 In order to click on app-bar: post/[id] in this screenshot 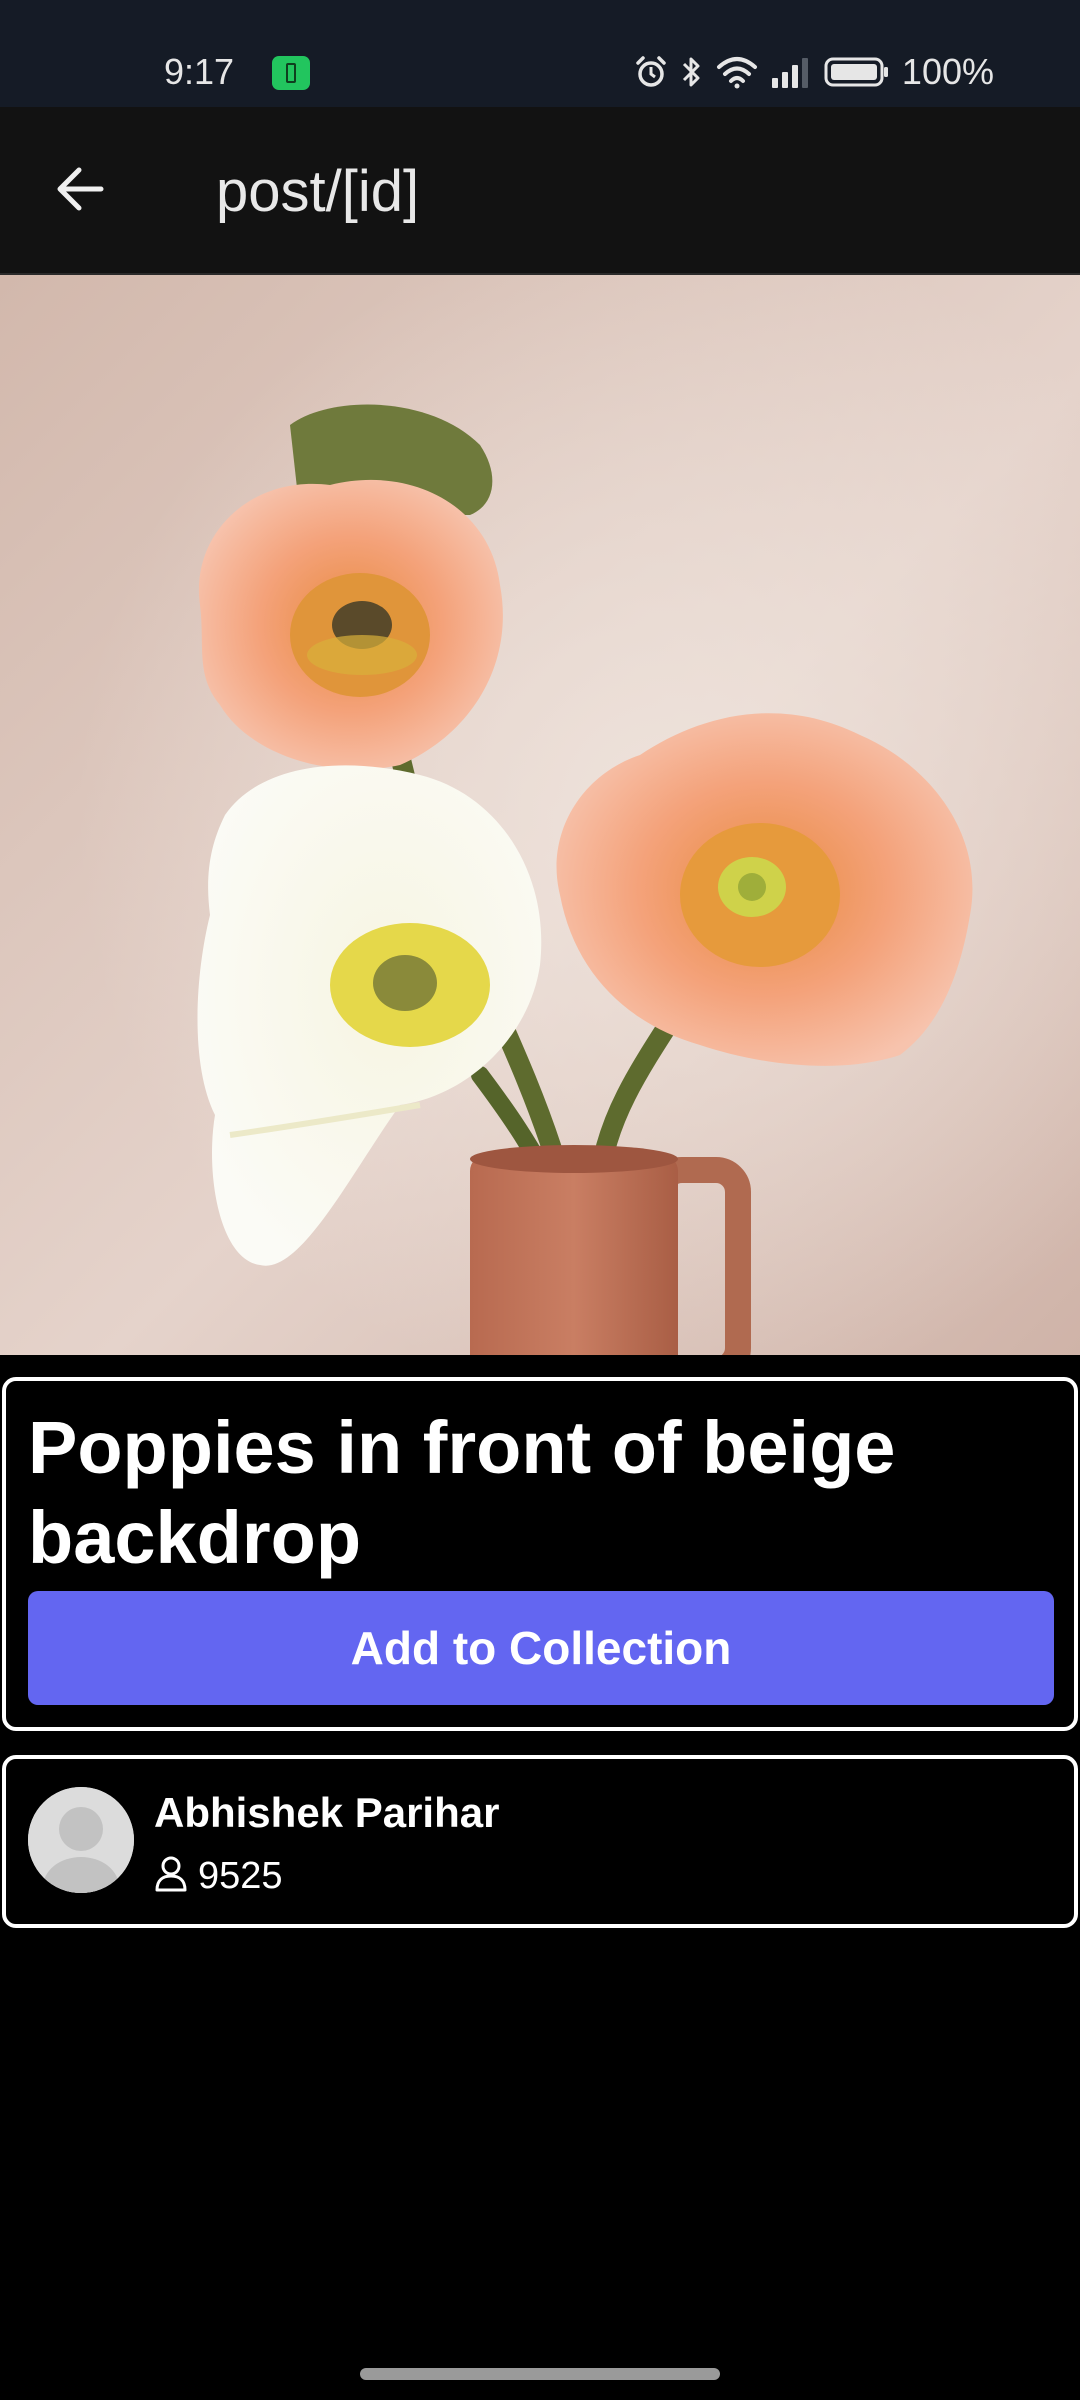, I will do `click(540, 191)`.